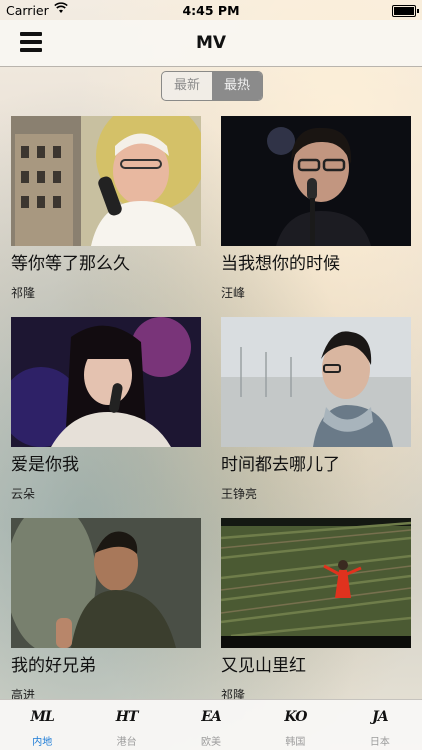 Image resolution: width=422 pixels, height=750 pixels. I want to click on mv-card: 时间都去哪儿了 王铮亮, so click(316, 412).